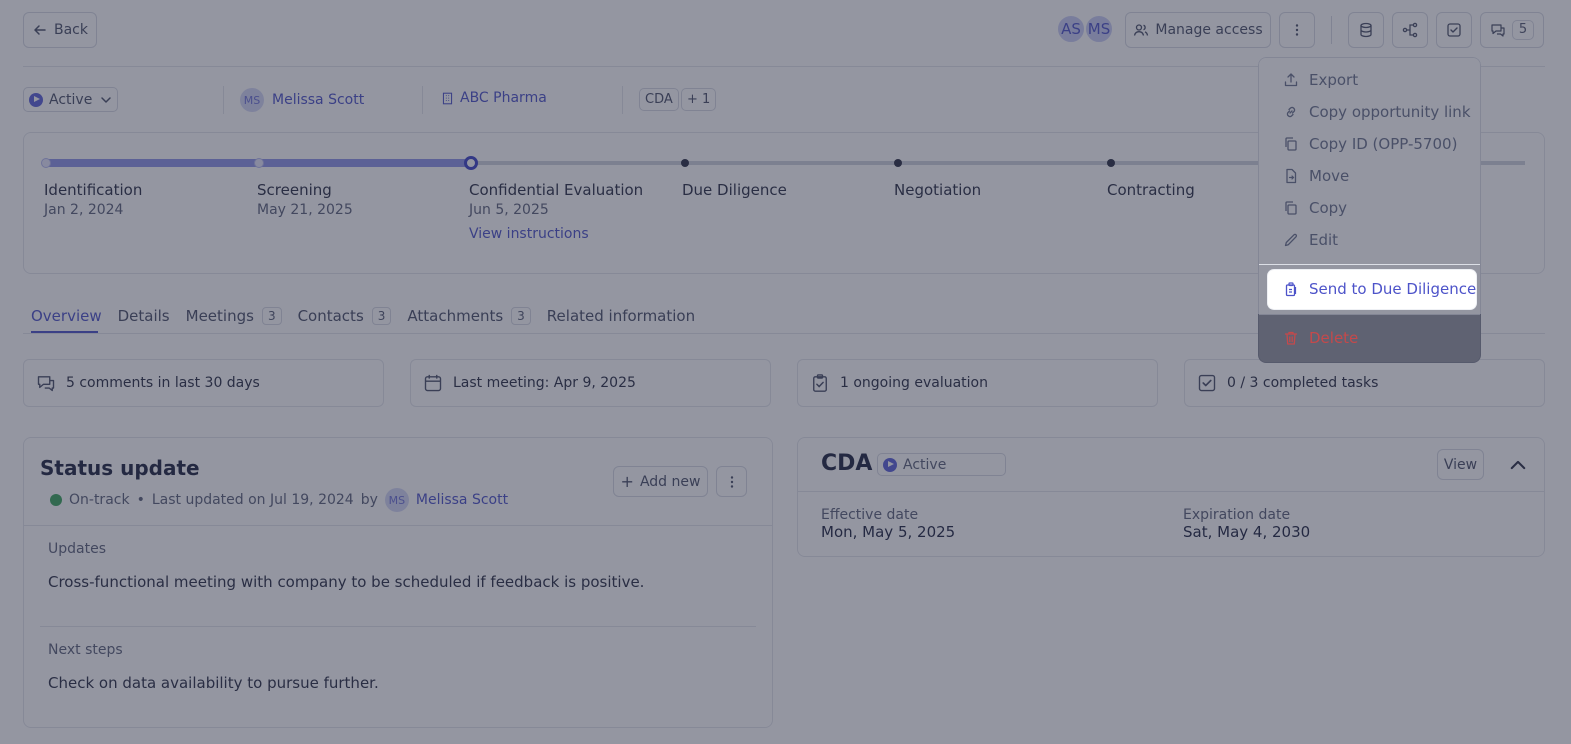 Image resolution: width=1571 pixels, height=744 pixels. Describe the element at coordinates (1324, 240) in the screenshot. I see `menu-label: Edit` at that location.